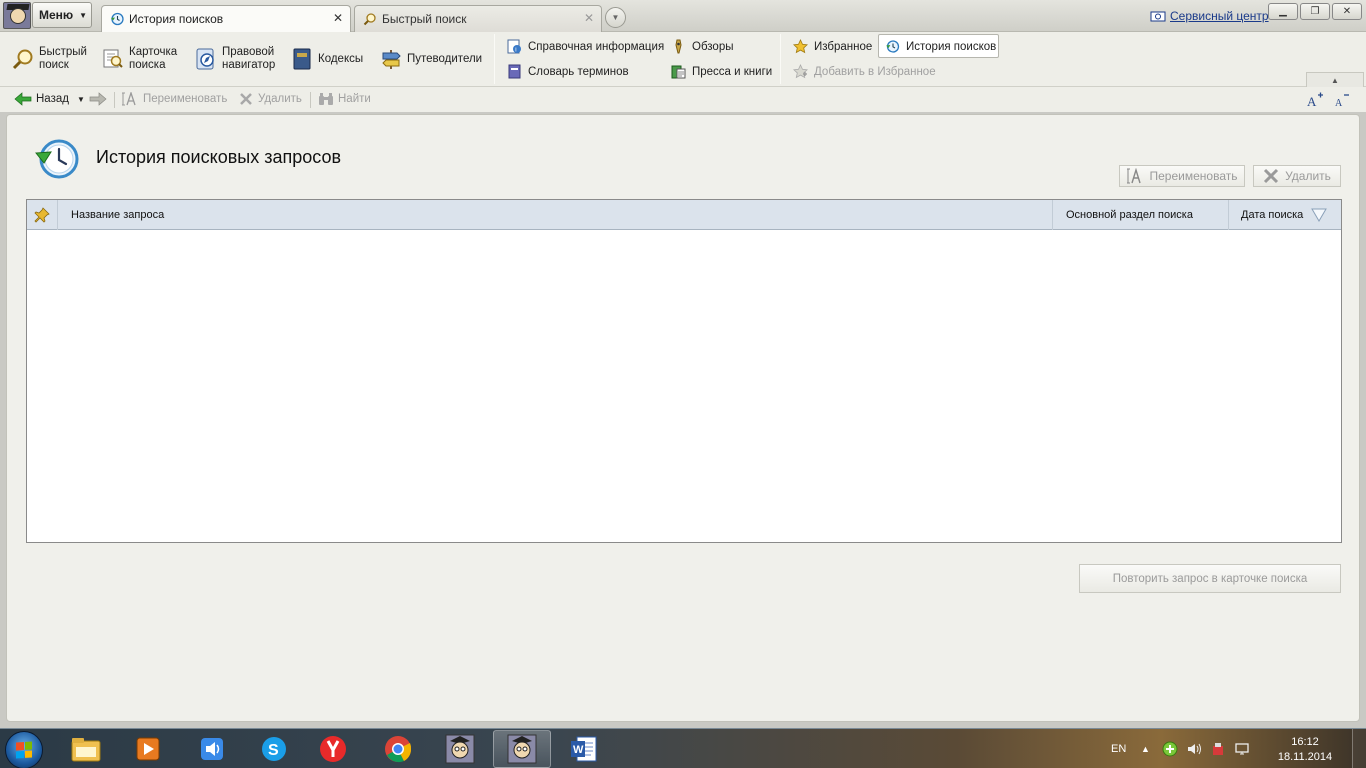 The height and width of the screenshot is (768, 1366). What do you see at coordinates (1347, 11) in the screenshot?
I see `close-window-button: ✕` at bounding box center [1347, 11].